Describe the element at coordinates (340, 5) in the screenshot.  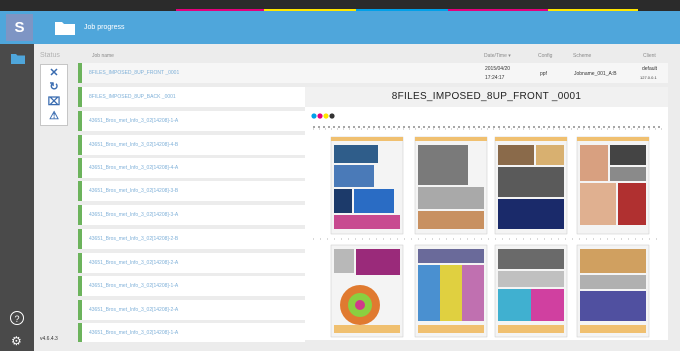
I see `color-strip` at that location.